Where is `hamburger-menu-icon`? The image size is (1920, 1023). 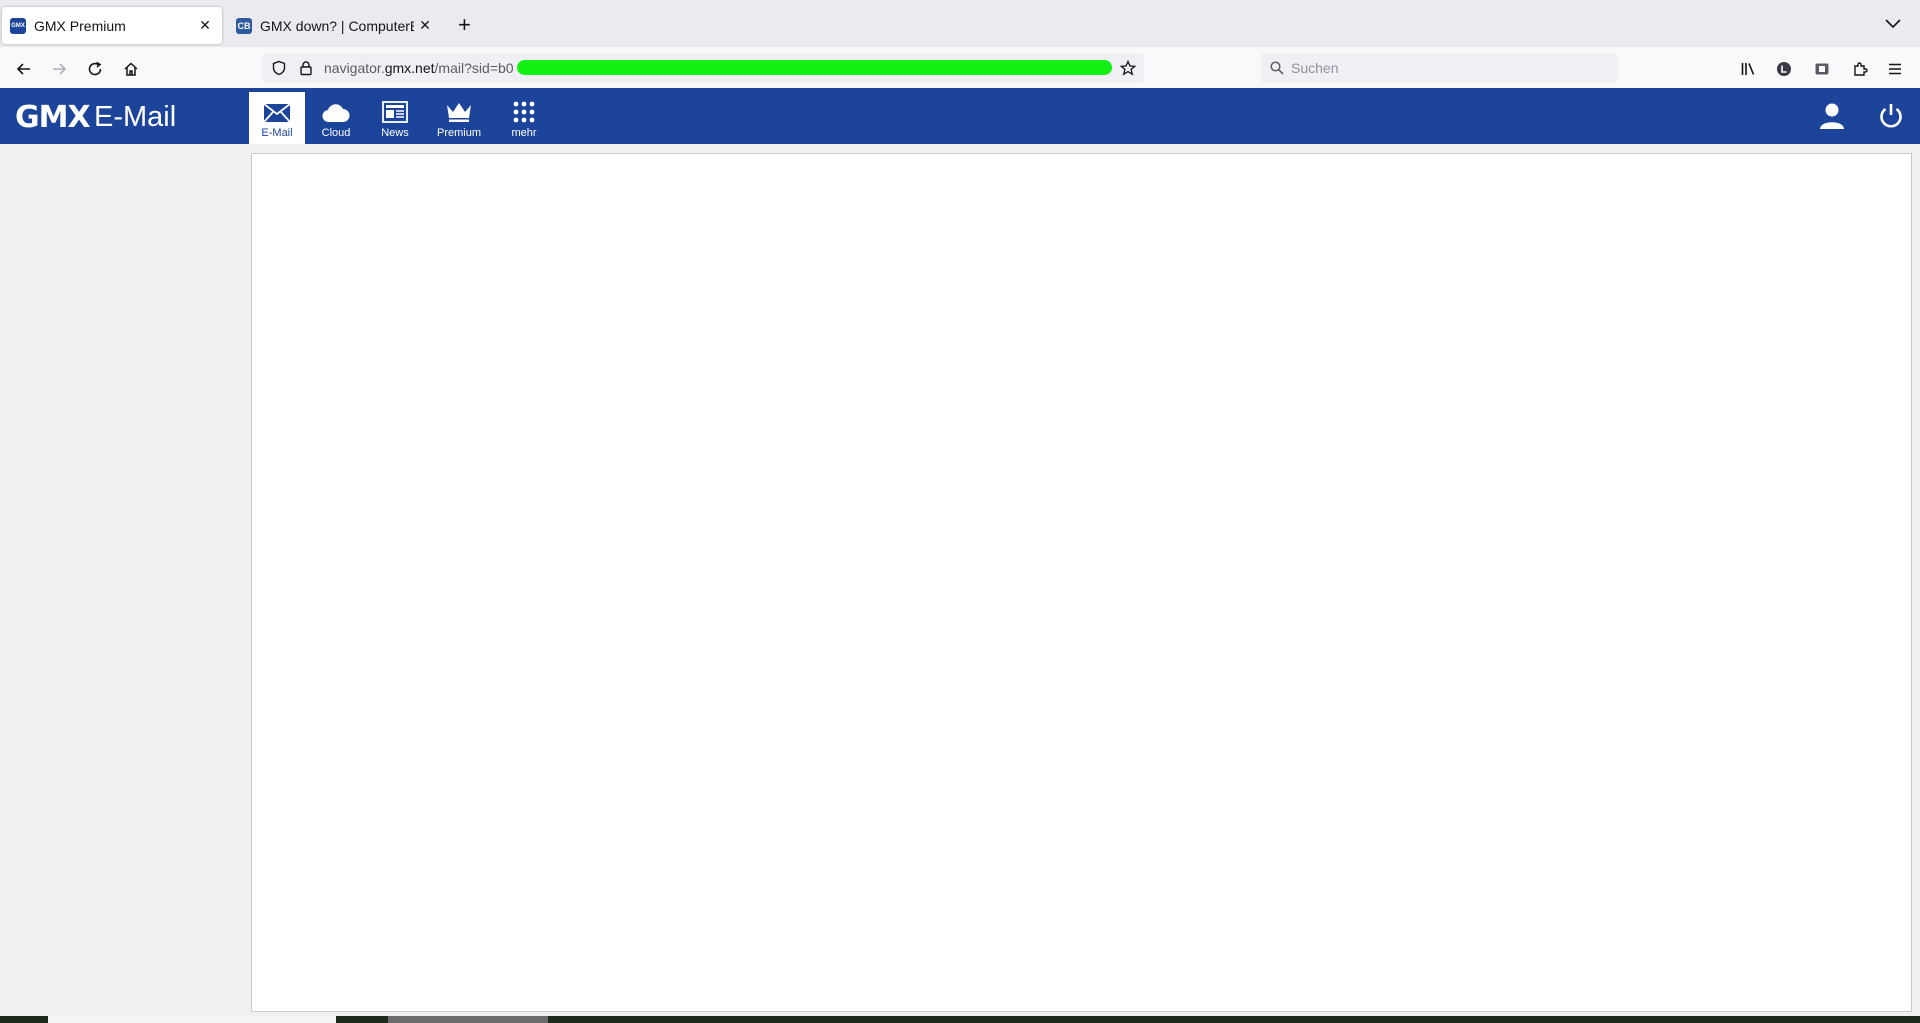 hamburger-menu-icon is located at coordinates (1895, 69).